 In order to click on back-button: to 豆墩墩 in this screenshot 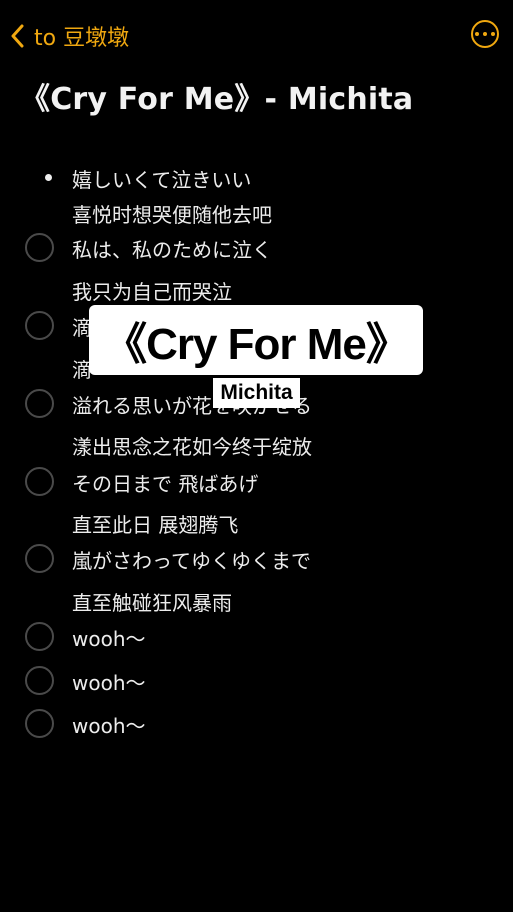, I will do `click(64, 36)`.